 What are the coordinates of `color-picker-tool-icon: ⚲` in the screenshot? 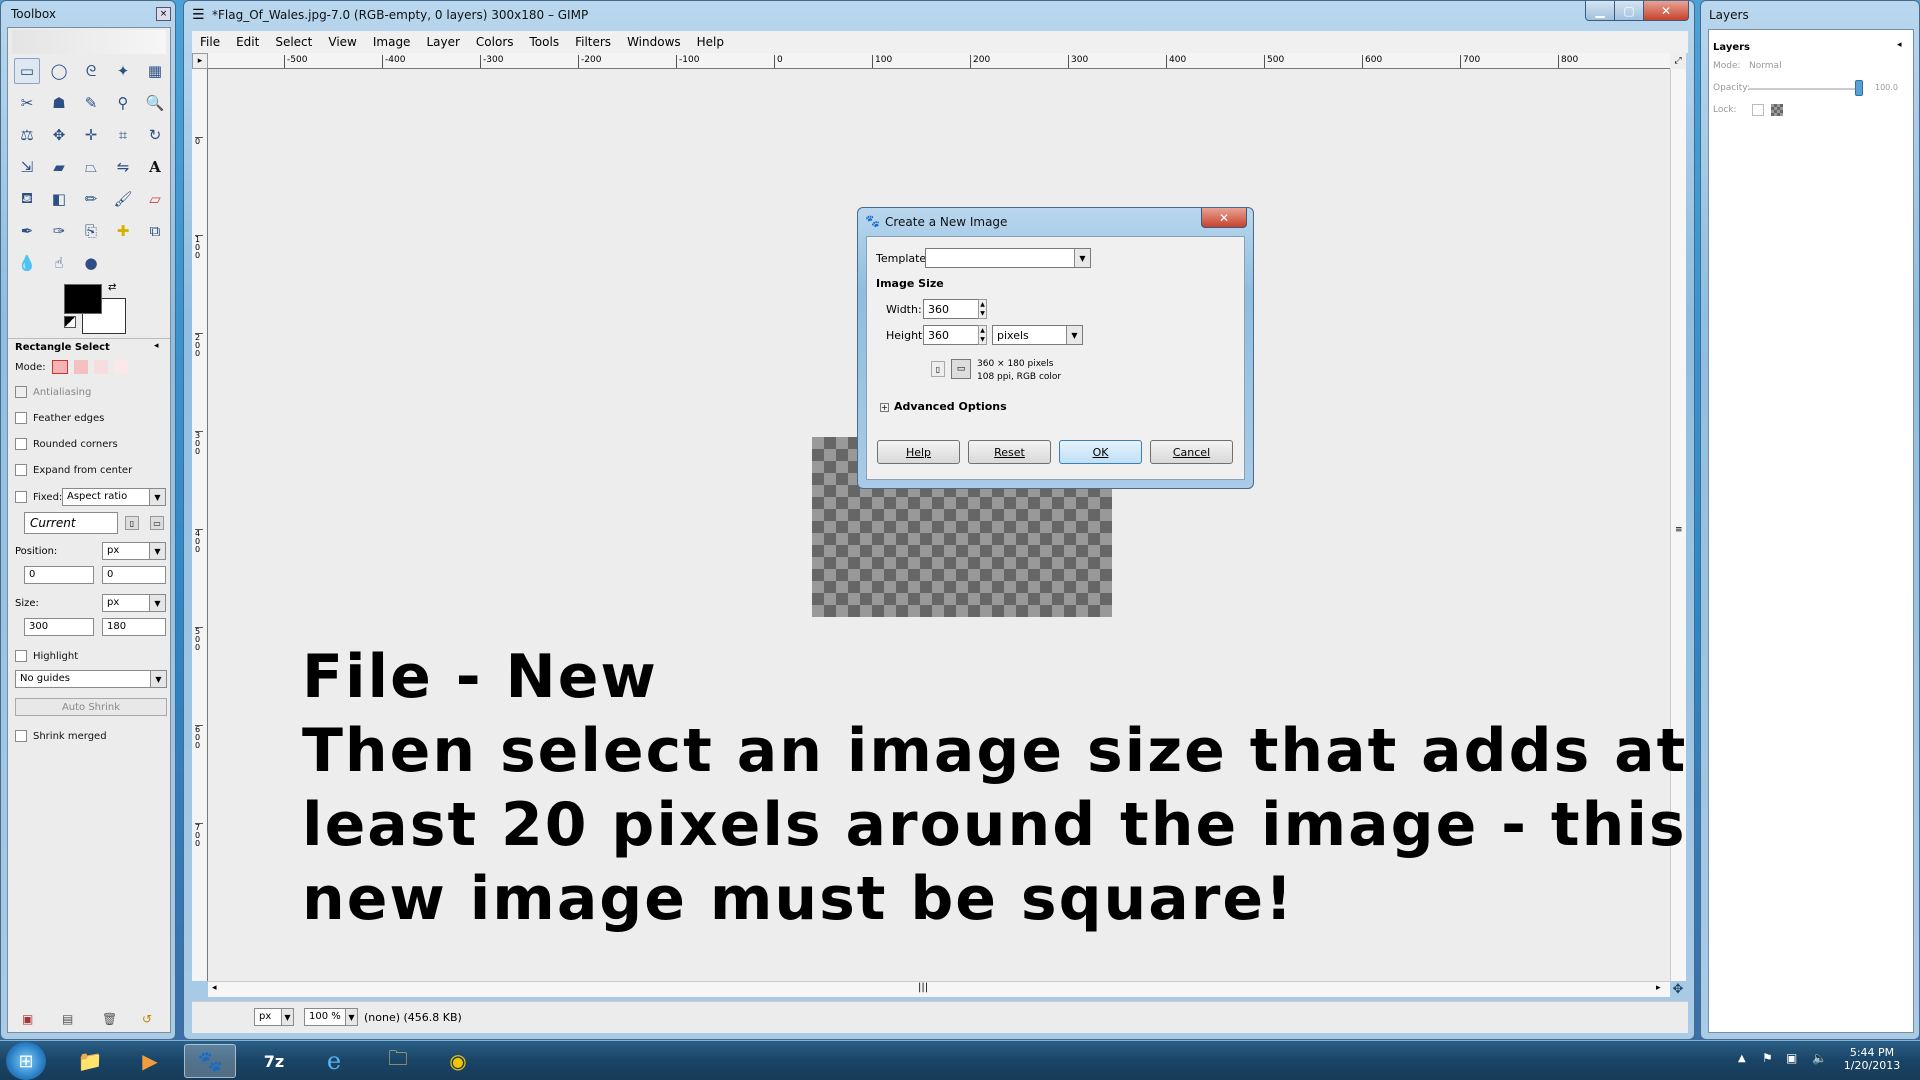 It's located at (123, 103).